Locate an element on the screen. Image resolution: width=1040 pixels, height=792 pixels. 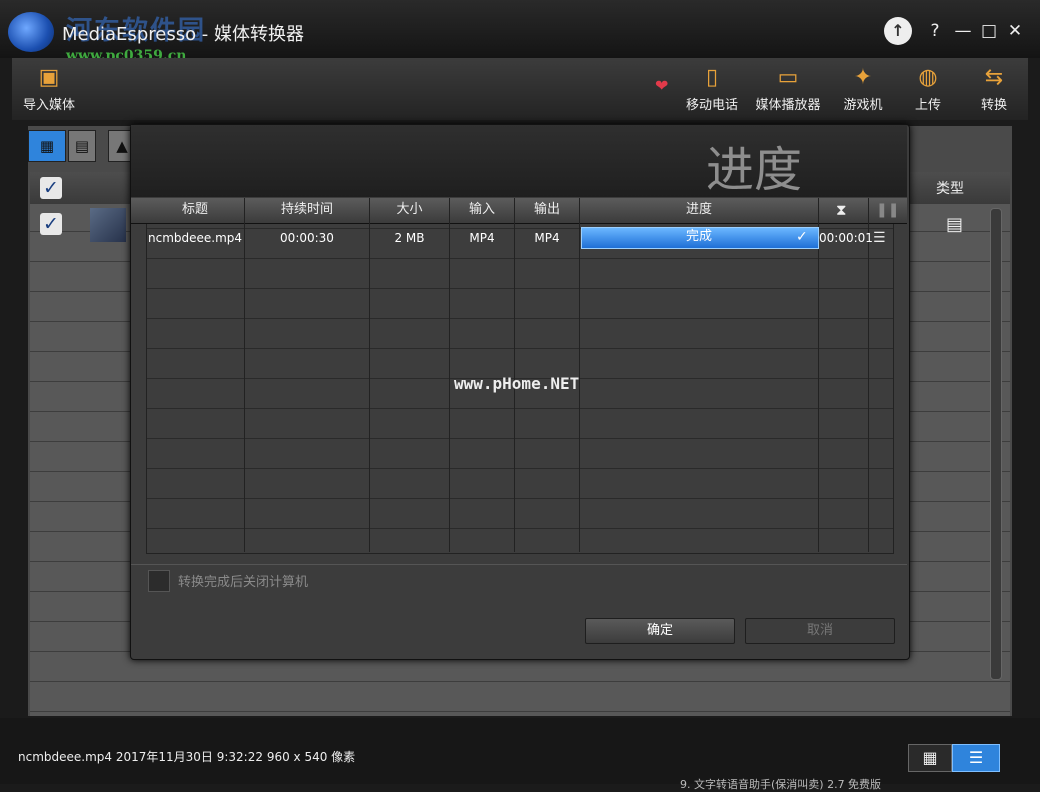
game-console-button: ✦ 游戏机 is located at coordinates (863, 89).